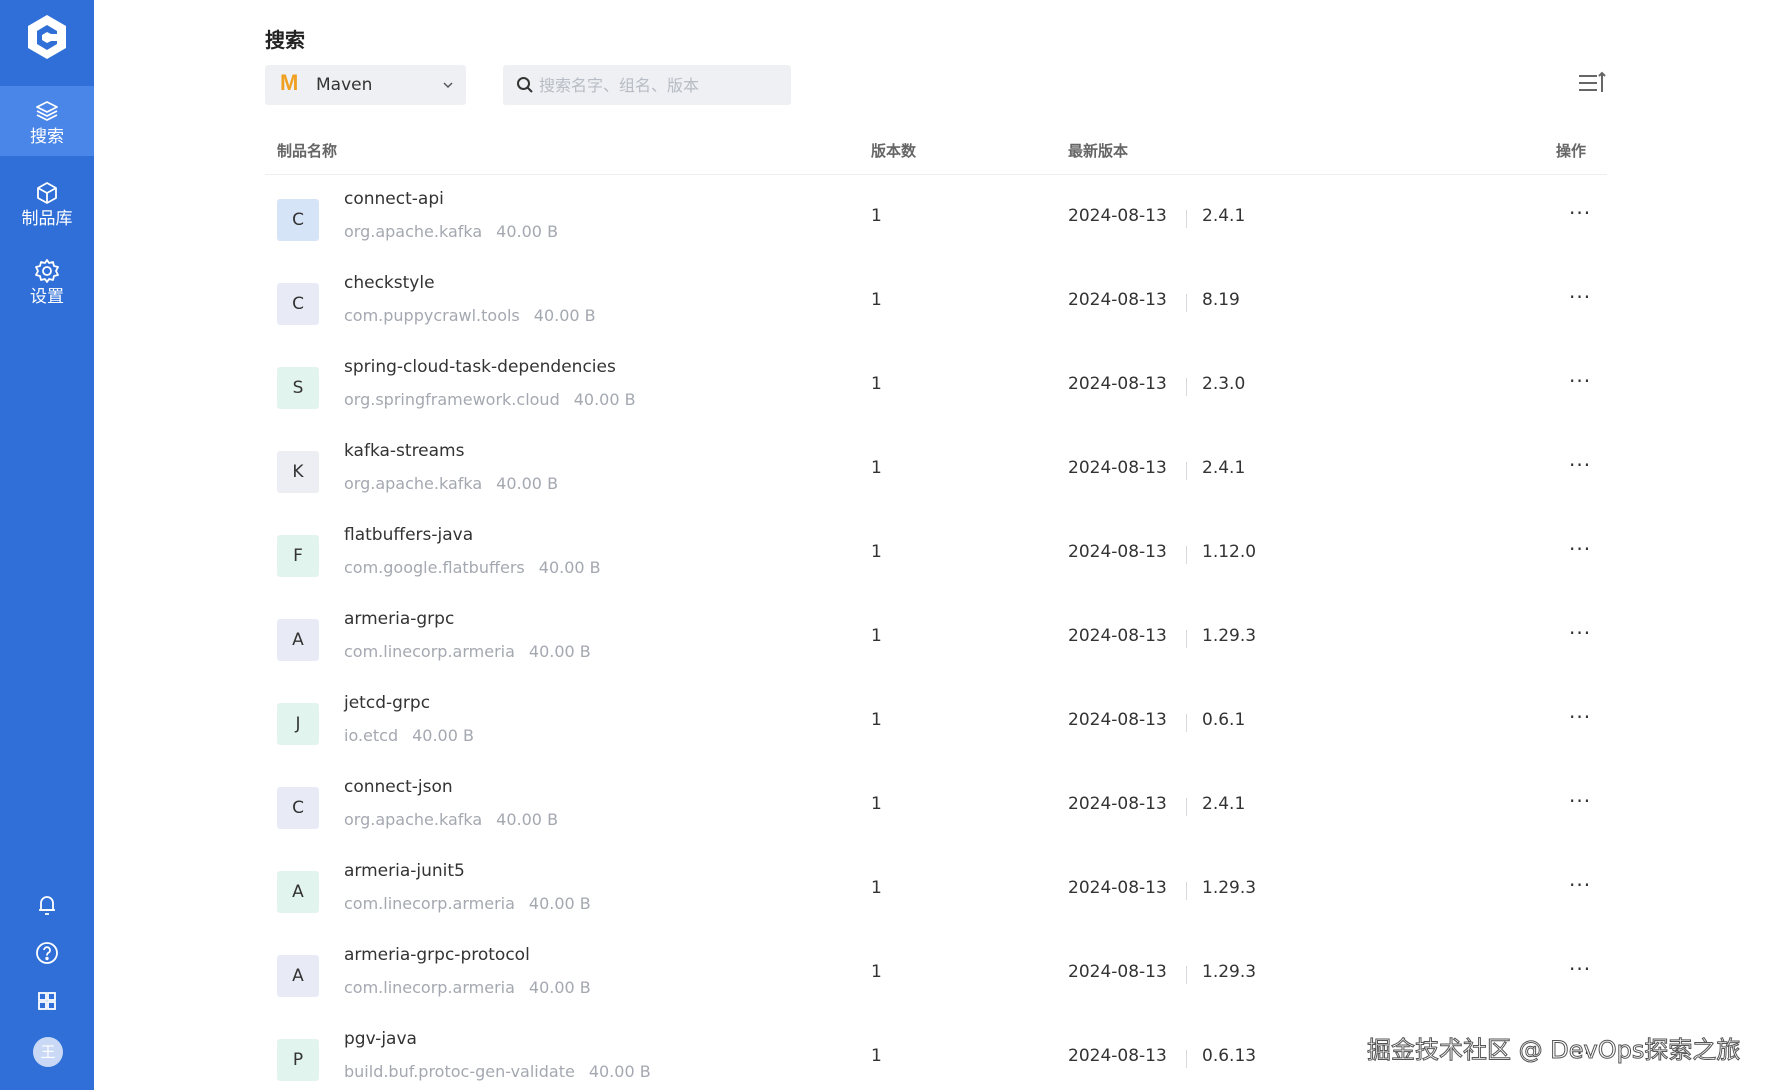  Describe the element at coordinates (452, 399) in the screenshot. I see `artifact-group: org.springframework.cloud` at that location.